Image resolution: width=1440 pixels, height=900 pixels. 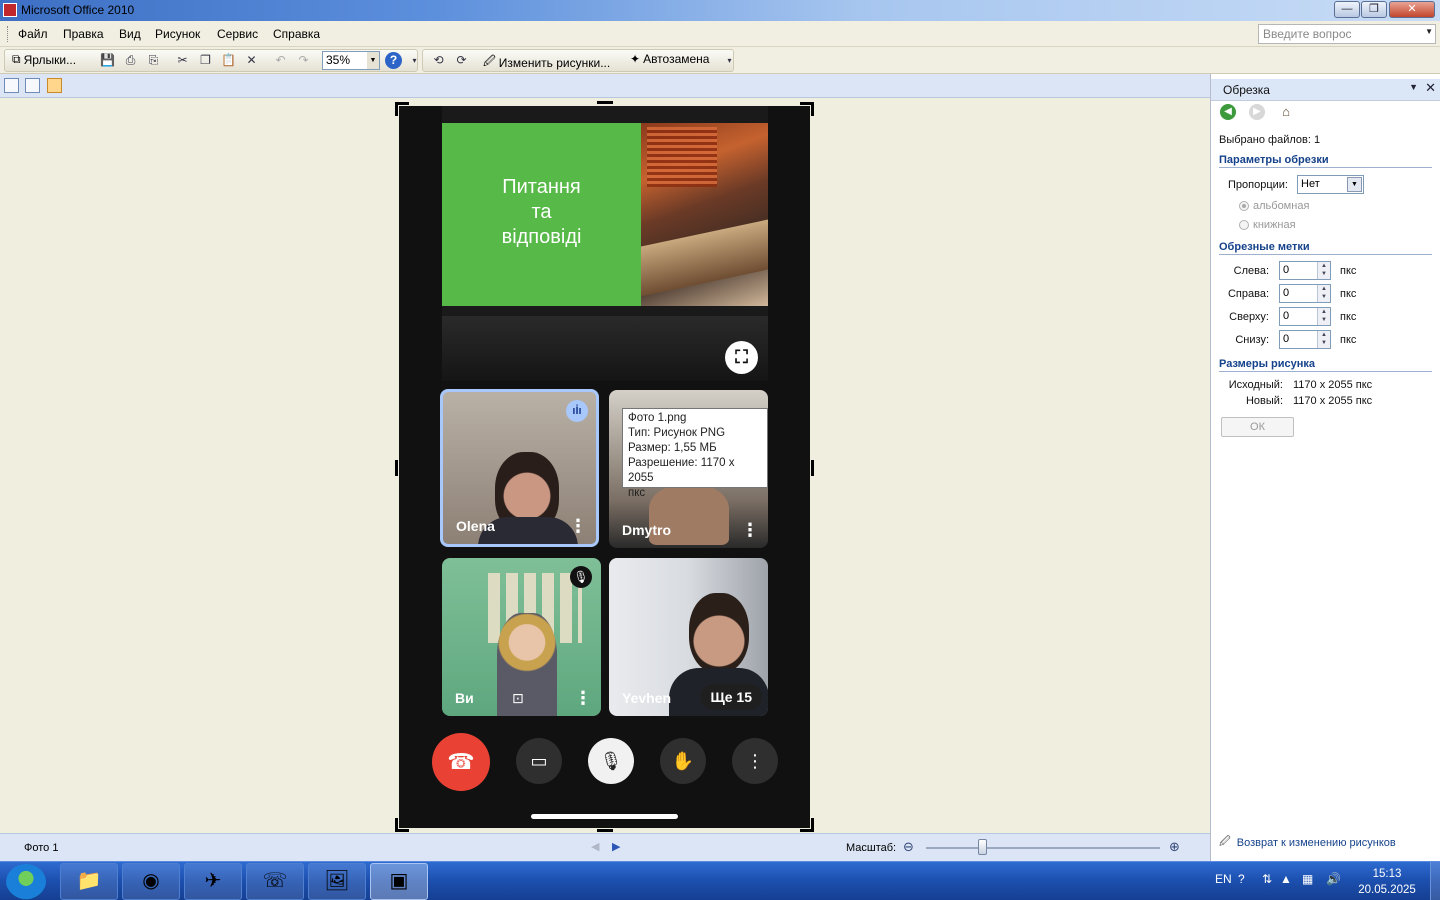 What do you see at coordinates (32, 85) in the screenshot?
I see `filmstrip-view-icon` at bounding box center [32, 85].